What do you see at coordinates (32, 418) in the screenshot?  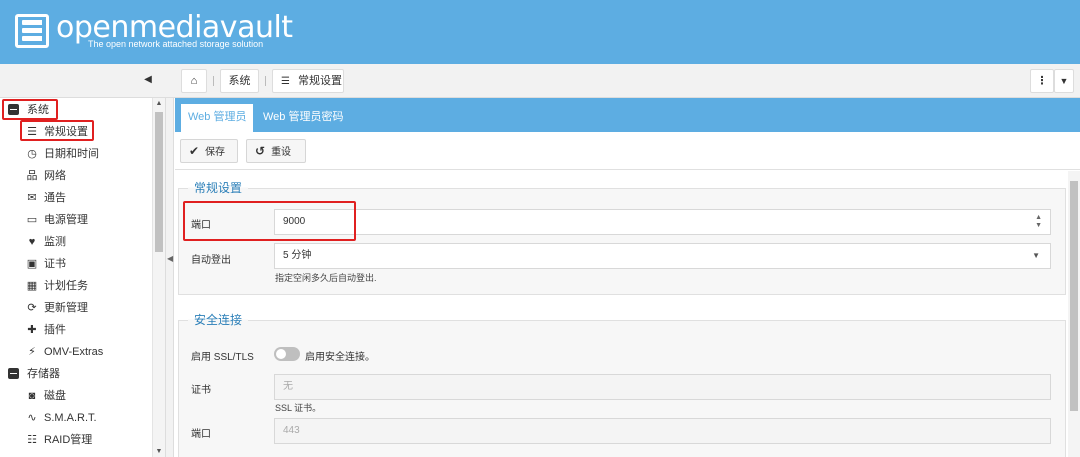 I see `pulse-icon: ∿` at bounding box center [32, 418].